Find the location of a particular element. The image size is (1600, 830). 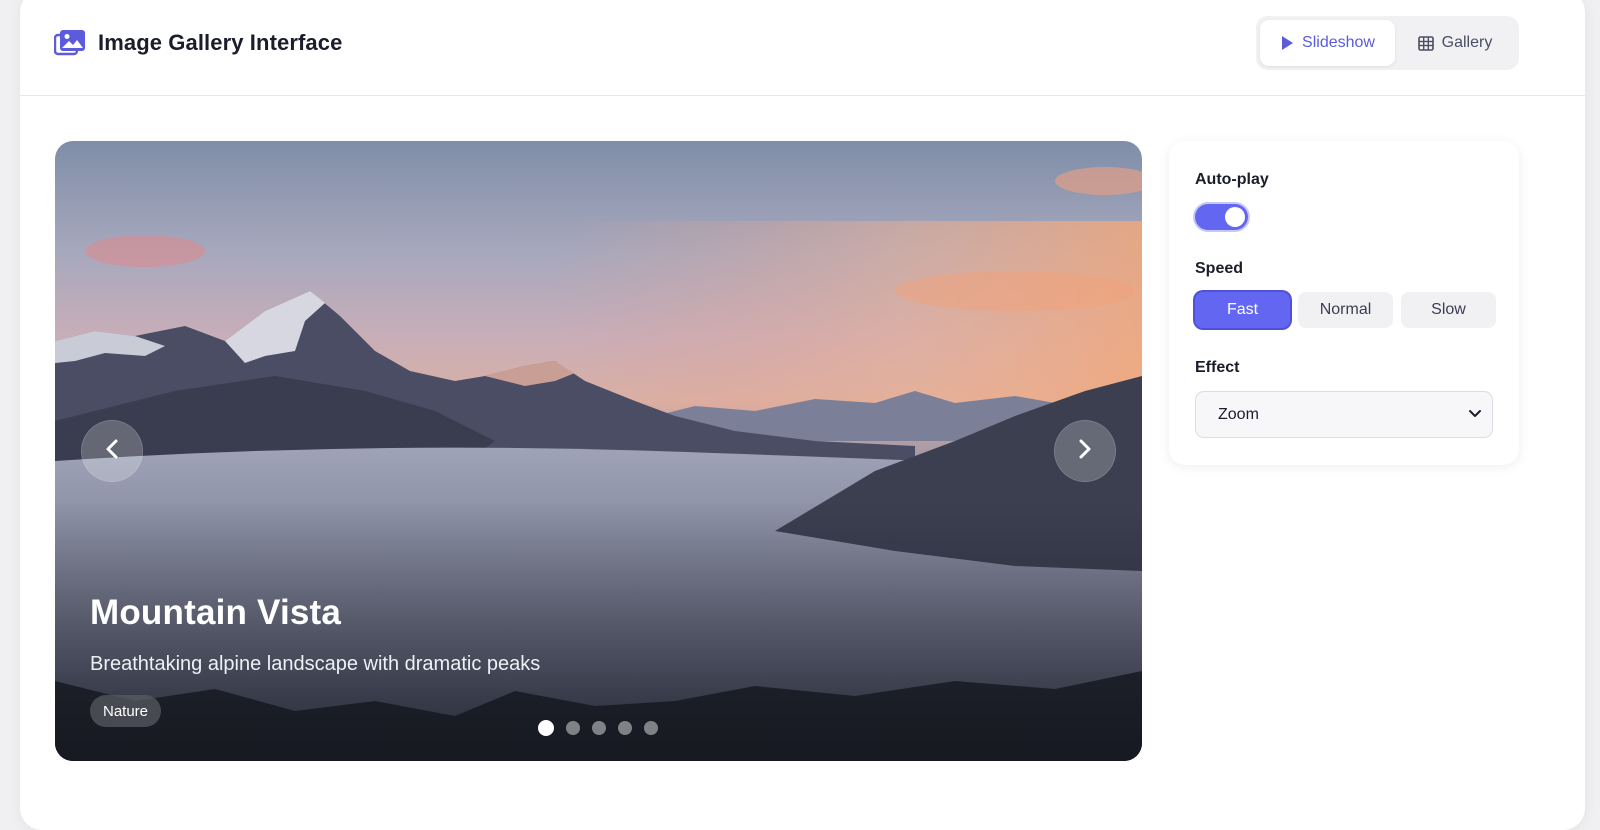

chevron-left-icon is located at coordinates (112, 451).